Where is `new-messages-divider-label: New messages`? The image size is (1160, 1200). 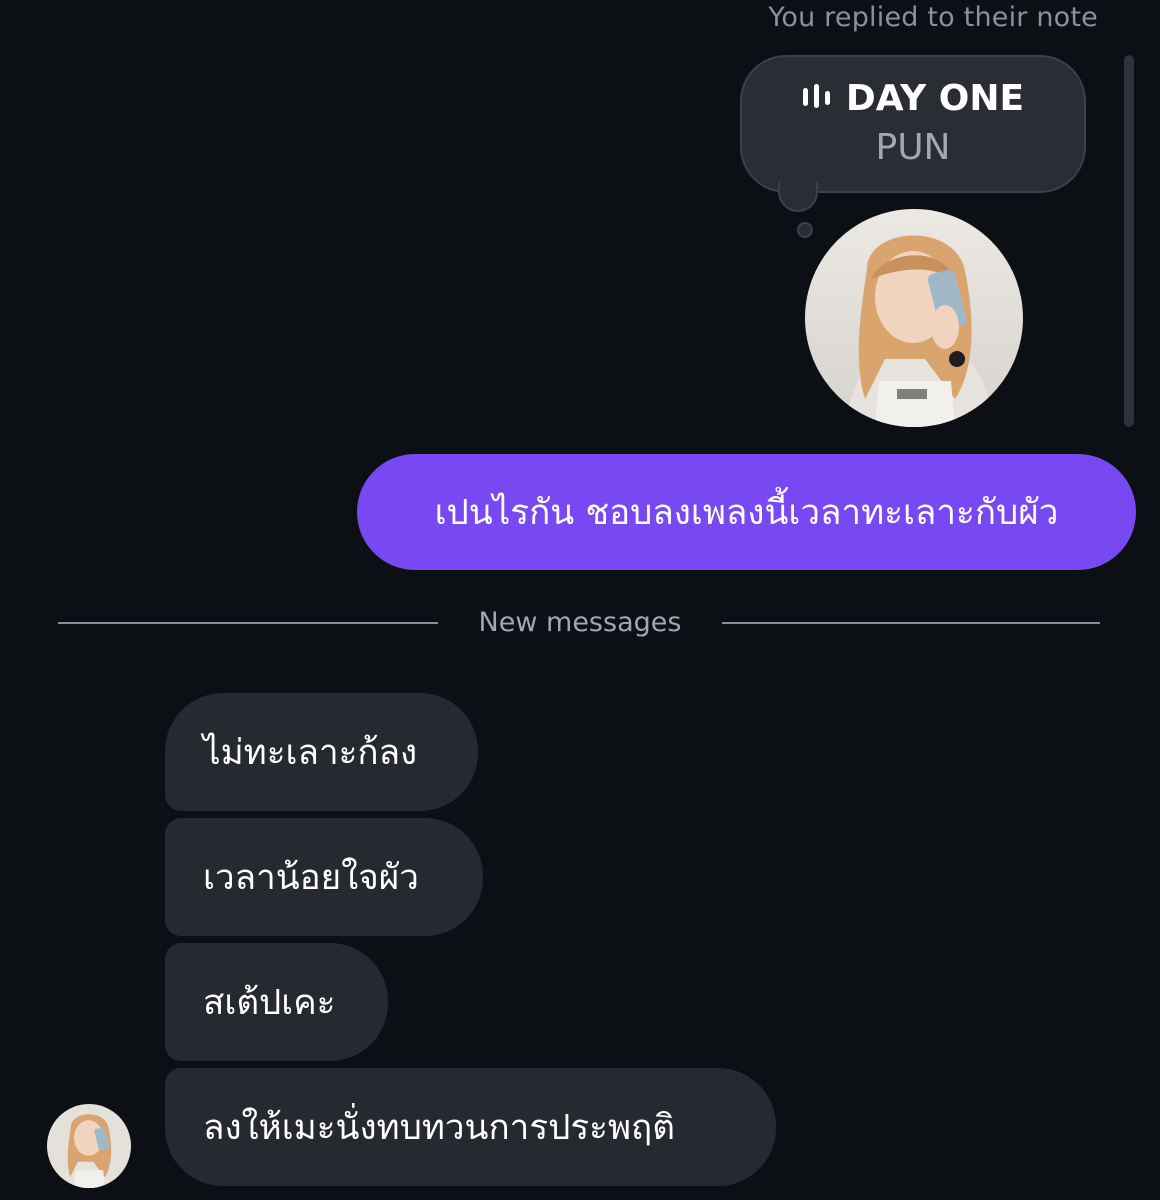 new-messages-divider-label: New messages is located at coordinates (580, 622).